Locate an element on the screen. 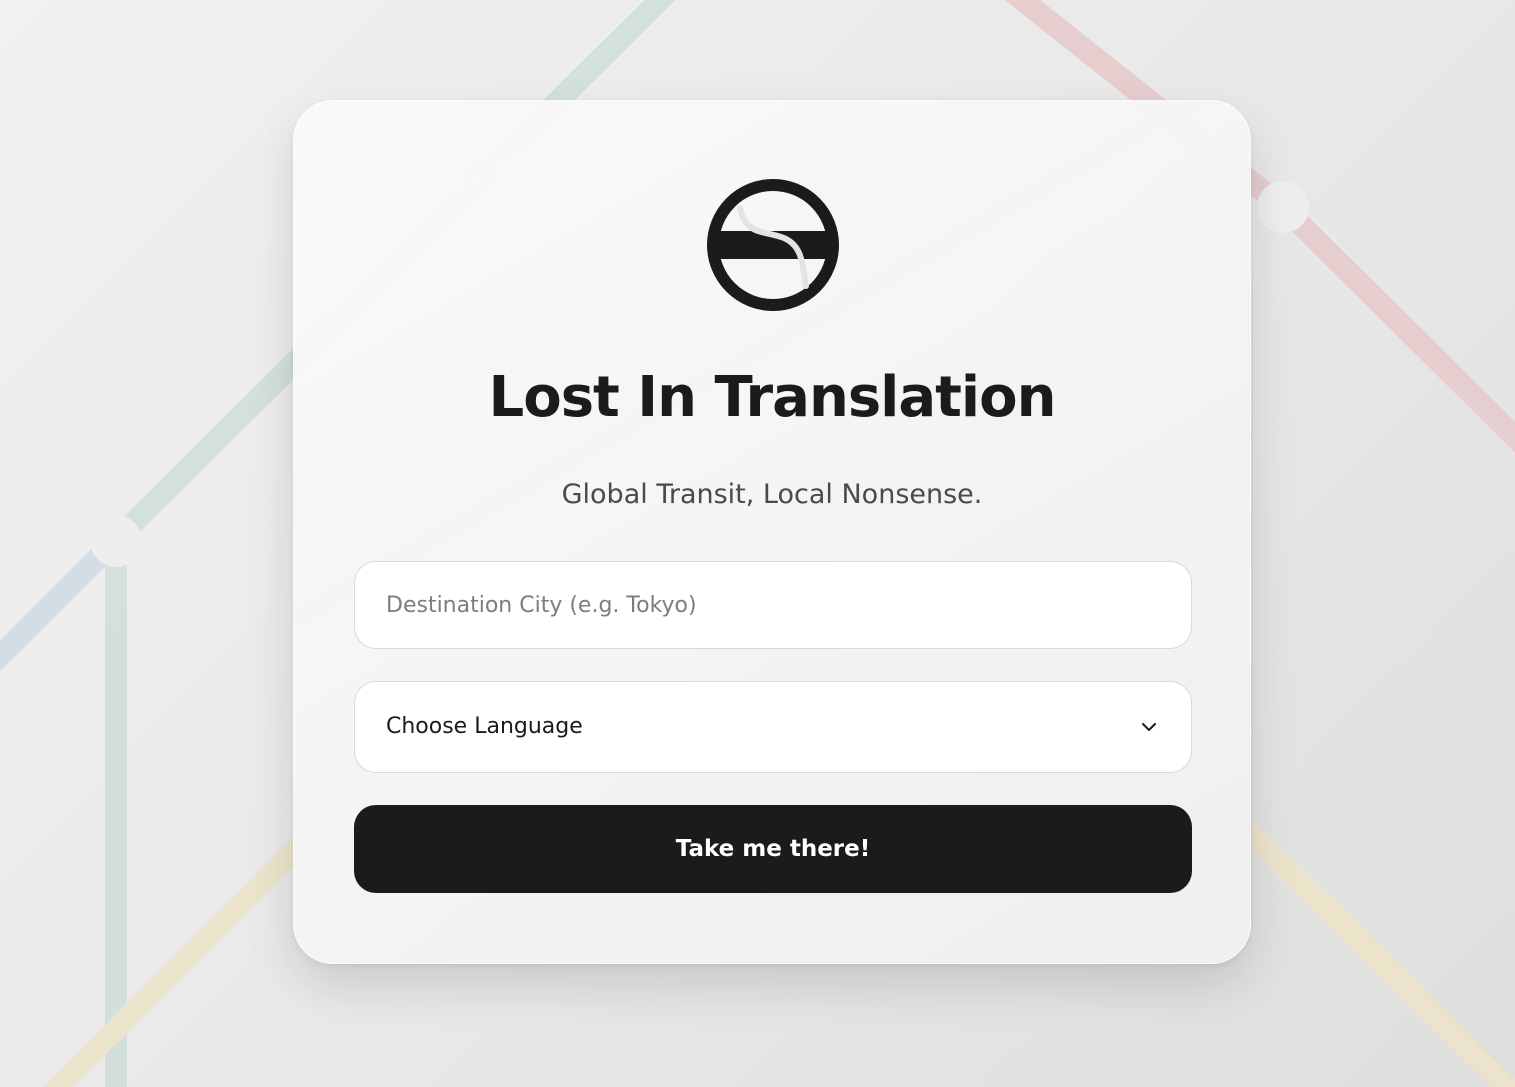  language-select: Choose Language is located at coordinates (773, 727).